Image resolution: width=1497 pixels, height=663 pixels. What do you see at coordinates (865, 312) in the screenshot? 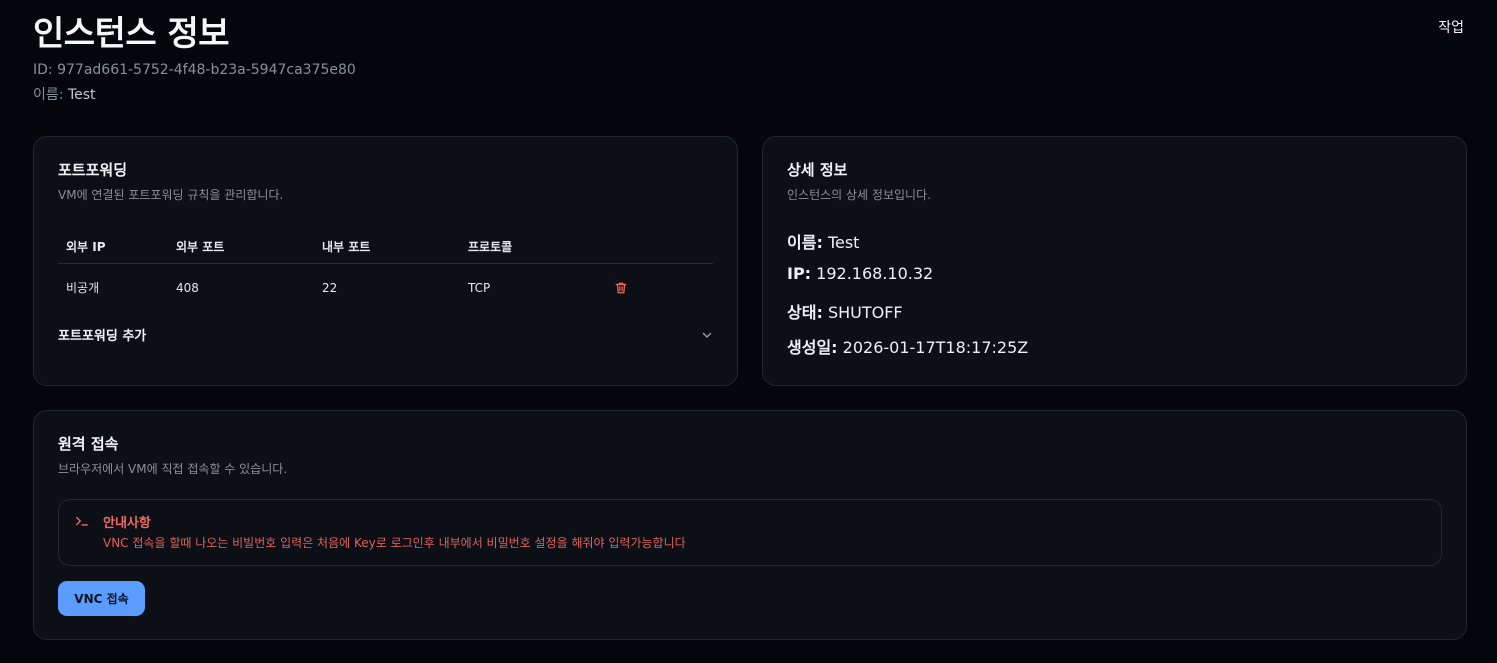
I see `detail-value: SHUTOFF` at bounding box center [865, 312].